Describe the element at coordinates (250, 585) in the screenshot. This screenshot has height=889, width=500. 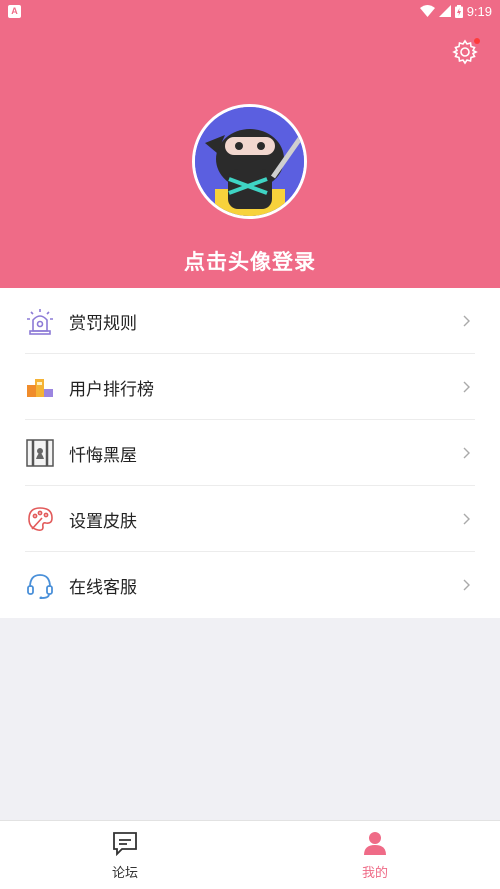
I see `menu-item-support: 在线客服` at that location.